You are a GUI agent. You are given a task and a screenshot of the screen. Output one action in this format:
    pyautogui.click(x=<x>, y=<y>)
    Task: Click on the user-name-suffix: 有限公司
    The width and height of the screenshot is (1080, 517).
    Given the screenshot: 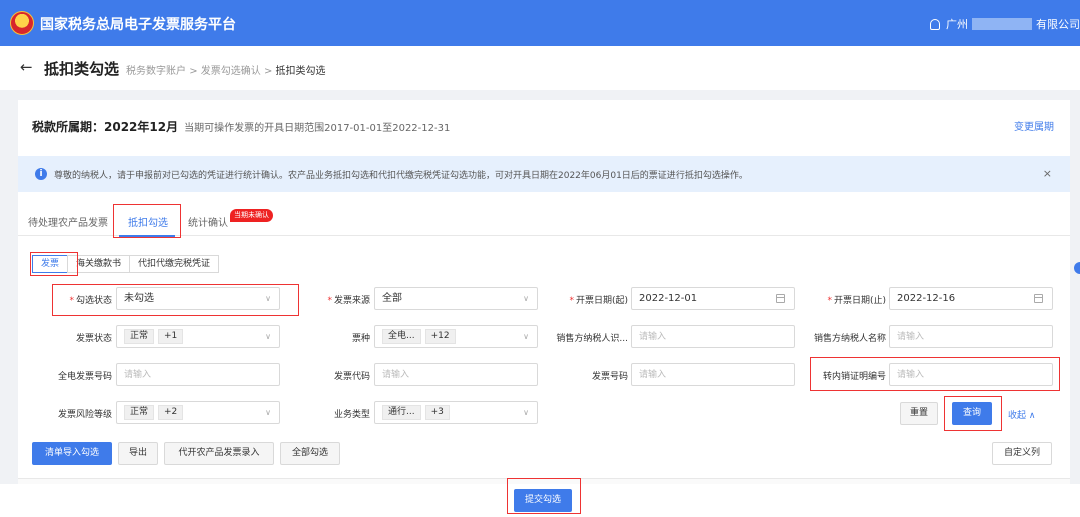 What is the action you would take?
    pyautogui.click(x=1058, y=24)
    